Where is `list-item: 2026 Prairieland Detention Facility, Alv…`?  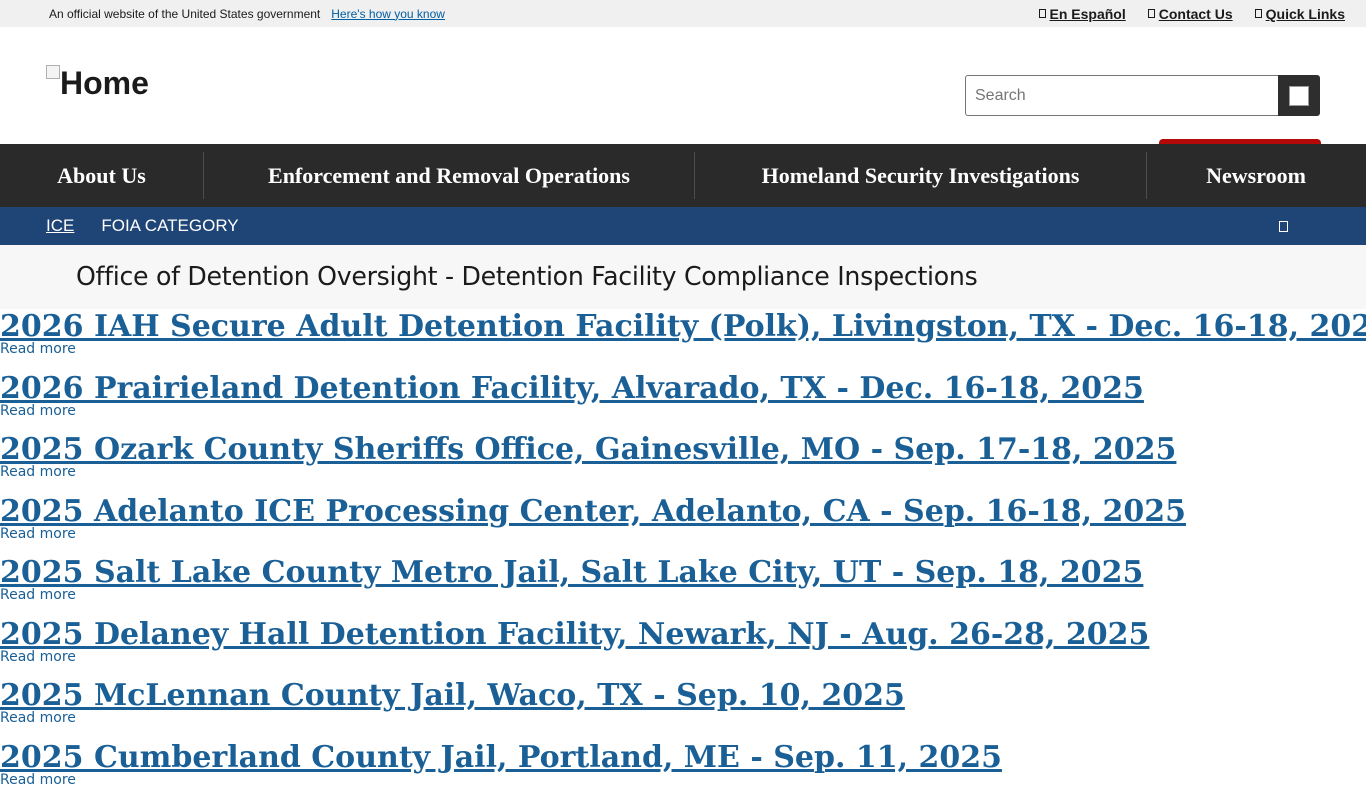 list-item: 2026 Prairieland Detention Facility, Alv… is located at coordinates (683, 402).